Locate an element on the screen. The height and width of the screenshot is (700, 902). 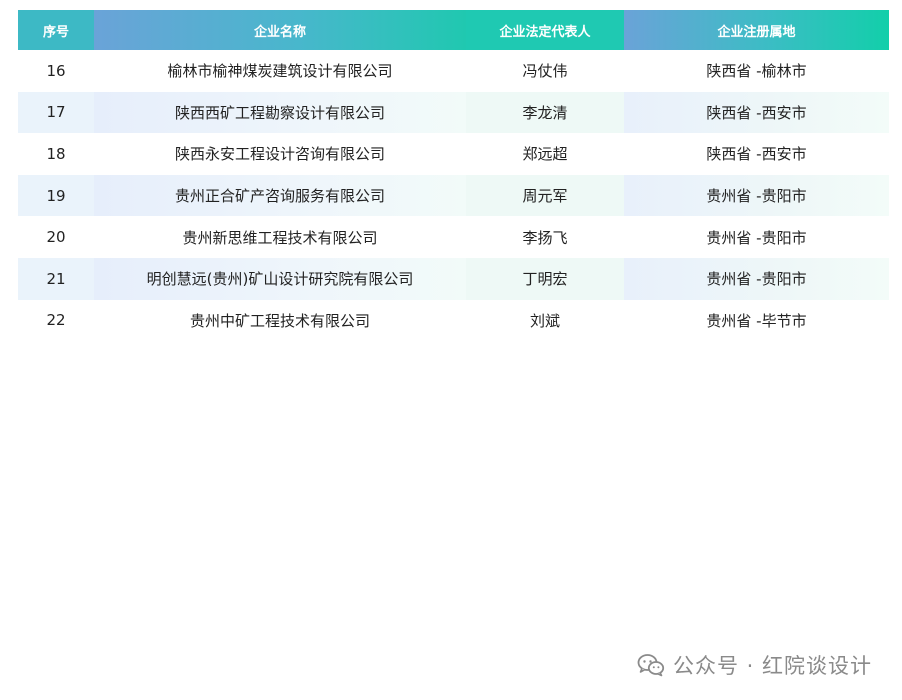
table-header: 序号 企业名称 企业法定代表人 企业注册属地 is located at coordinates (453, 30).